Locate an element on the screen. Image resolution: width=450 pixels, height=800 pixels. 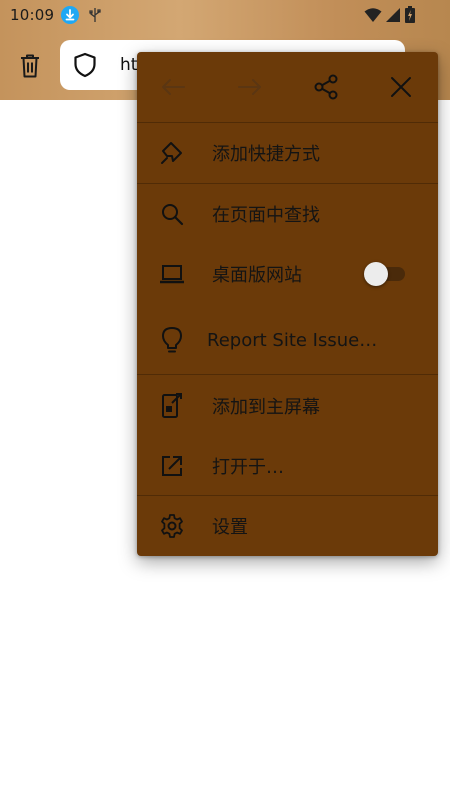
menu-item-settings: 设置 is located at coordinates (287, 526).